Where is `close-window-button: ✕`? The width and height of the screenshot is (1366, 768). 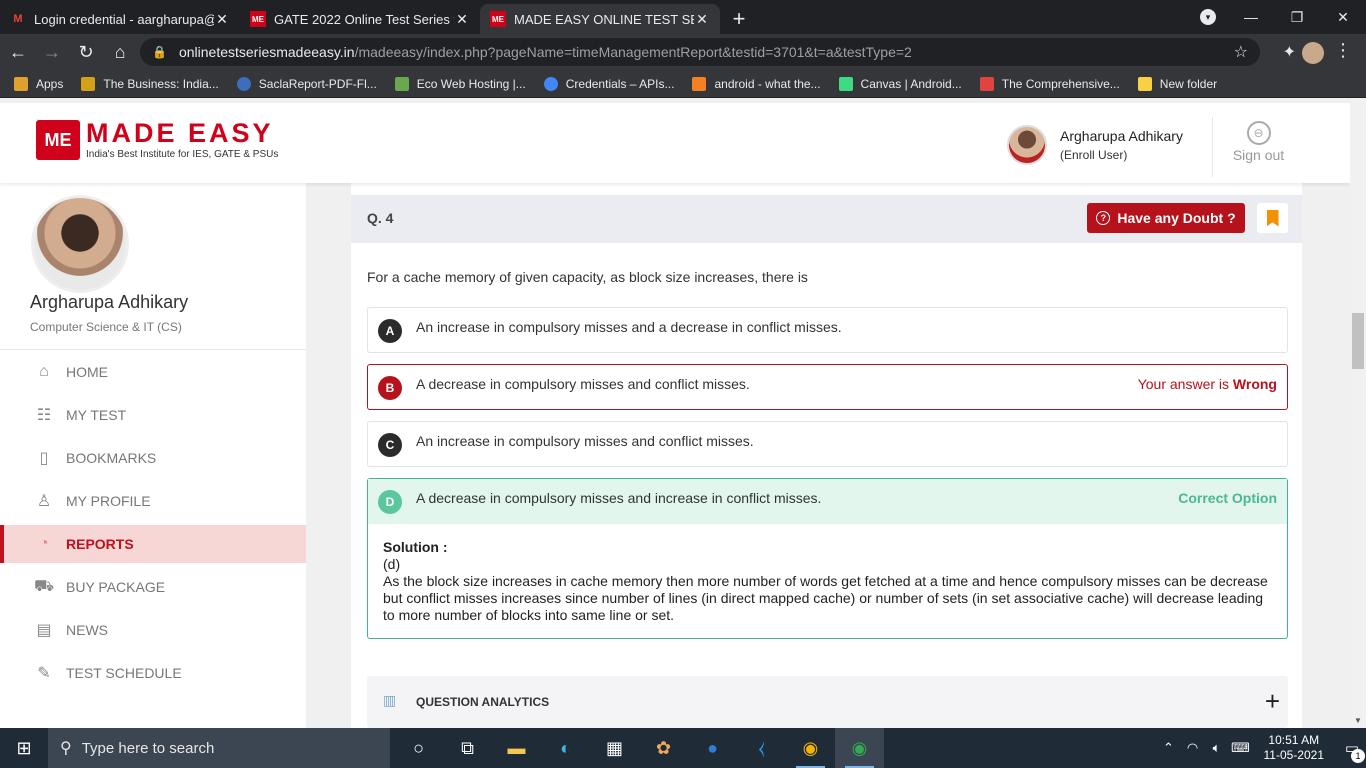 close-window-button: ✕ is located at coordinates (1343, 17).